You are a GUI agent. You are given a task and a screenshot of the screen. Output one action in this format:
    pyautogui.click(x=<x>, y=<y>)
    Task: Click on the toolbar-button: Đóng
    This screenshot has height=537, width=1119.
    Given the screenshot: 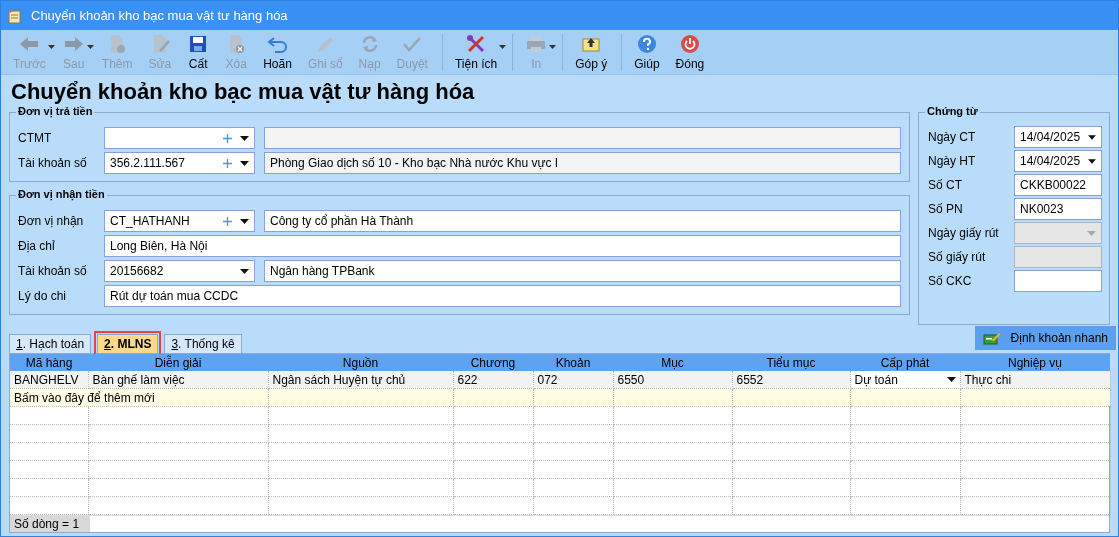 What is the action you would take?
    pyautogui.click(x=690, y=52)
    